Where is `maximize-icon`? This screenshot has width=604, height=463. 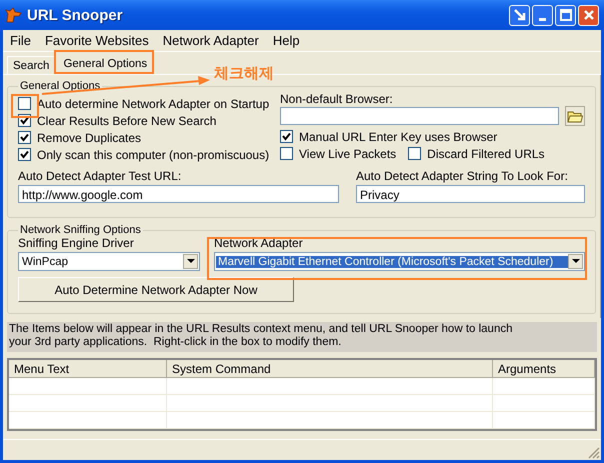 maximize-icon is located at coordinates (565, 15).